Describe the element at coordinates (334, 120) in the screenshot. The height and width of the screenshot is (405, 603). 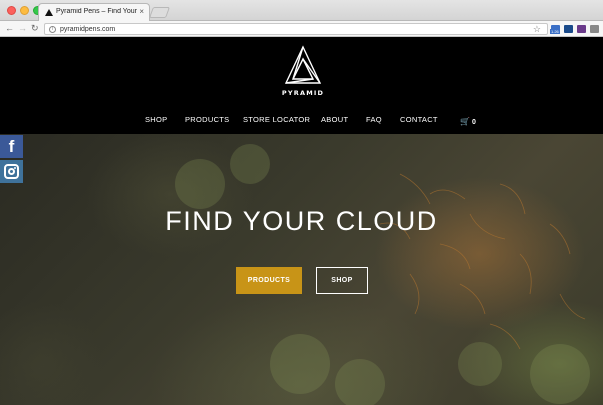
I see `nav-item-about: ABOUT` at that location.